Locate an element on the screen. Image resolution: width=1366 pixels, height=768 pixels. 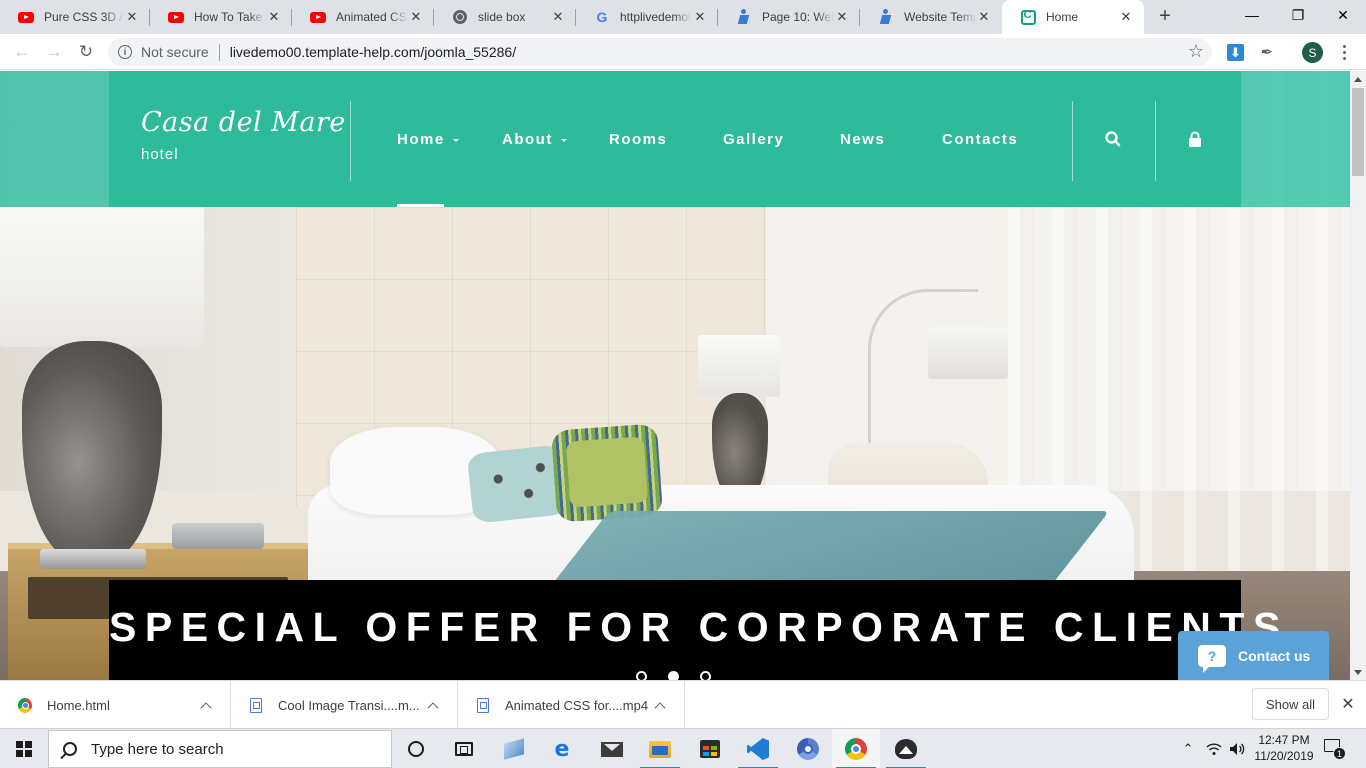
window-close-button: ✕ is located at coordinates (1343, 15).